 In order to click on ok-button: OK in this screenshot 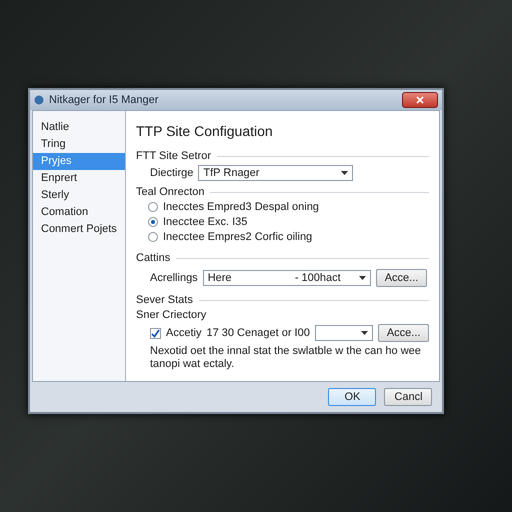, I will do `click(352, 397)`.